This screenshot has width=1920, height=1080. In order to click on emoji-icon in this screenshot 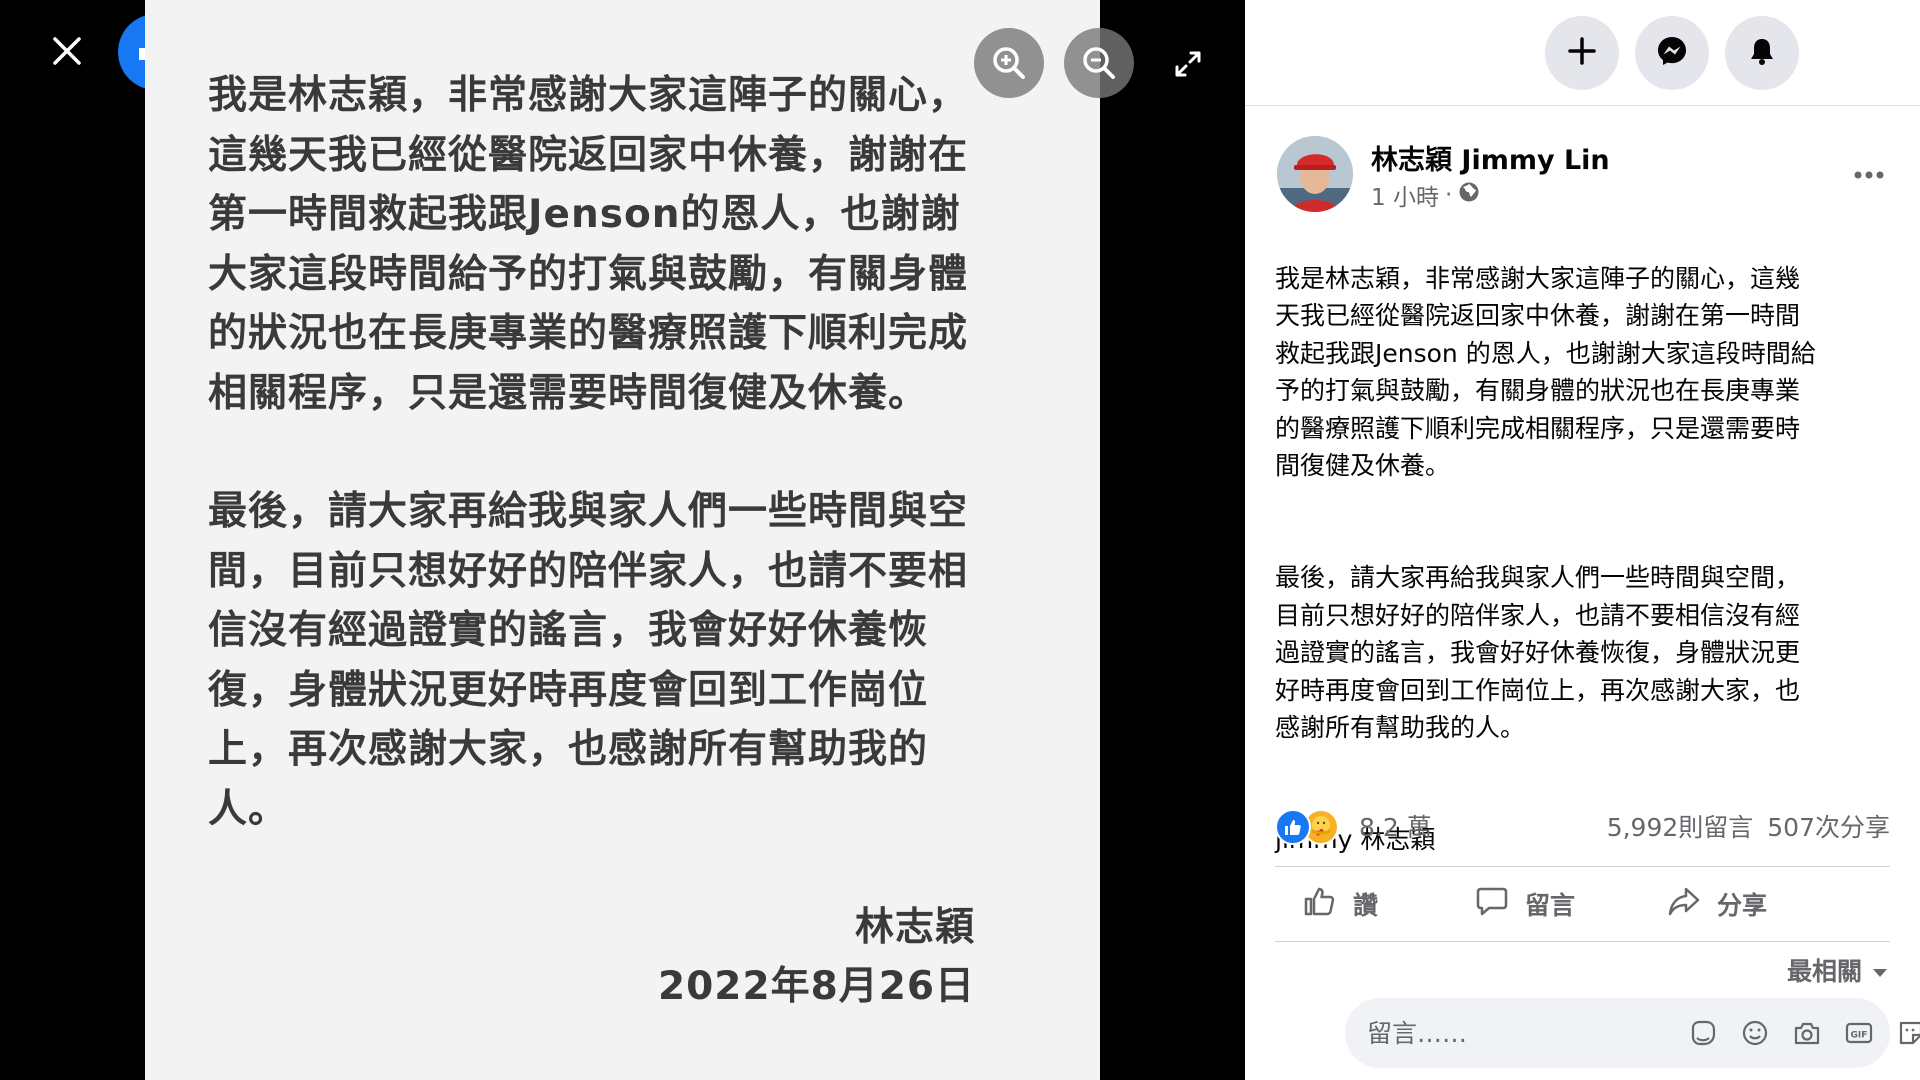, I will do `click(1755, 1033)`.